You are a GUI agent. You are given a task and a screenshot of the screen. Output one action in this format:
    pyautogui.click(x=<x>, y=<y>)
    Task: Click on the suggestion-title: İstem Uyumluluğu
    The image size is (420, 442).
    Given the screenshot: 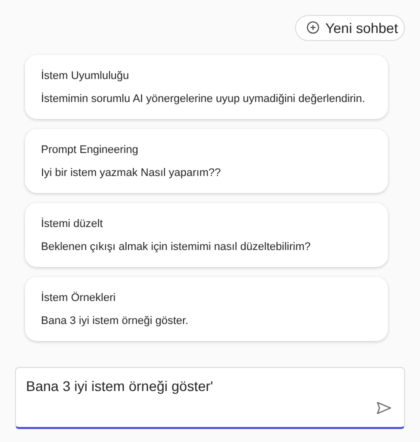 What is the action you would take?
    pyautogui.click(x=85, y=76)
    